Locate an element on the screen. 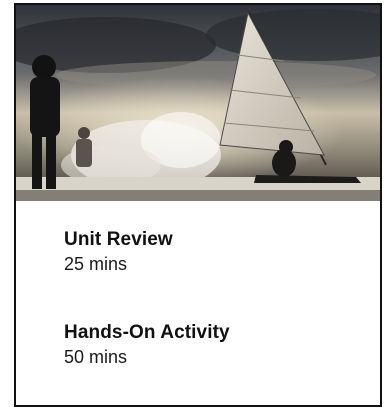 Image resolution: width=386 pixels, height=413 pixels. item-duration: 25 mins is located at coordinates (96, 264).